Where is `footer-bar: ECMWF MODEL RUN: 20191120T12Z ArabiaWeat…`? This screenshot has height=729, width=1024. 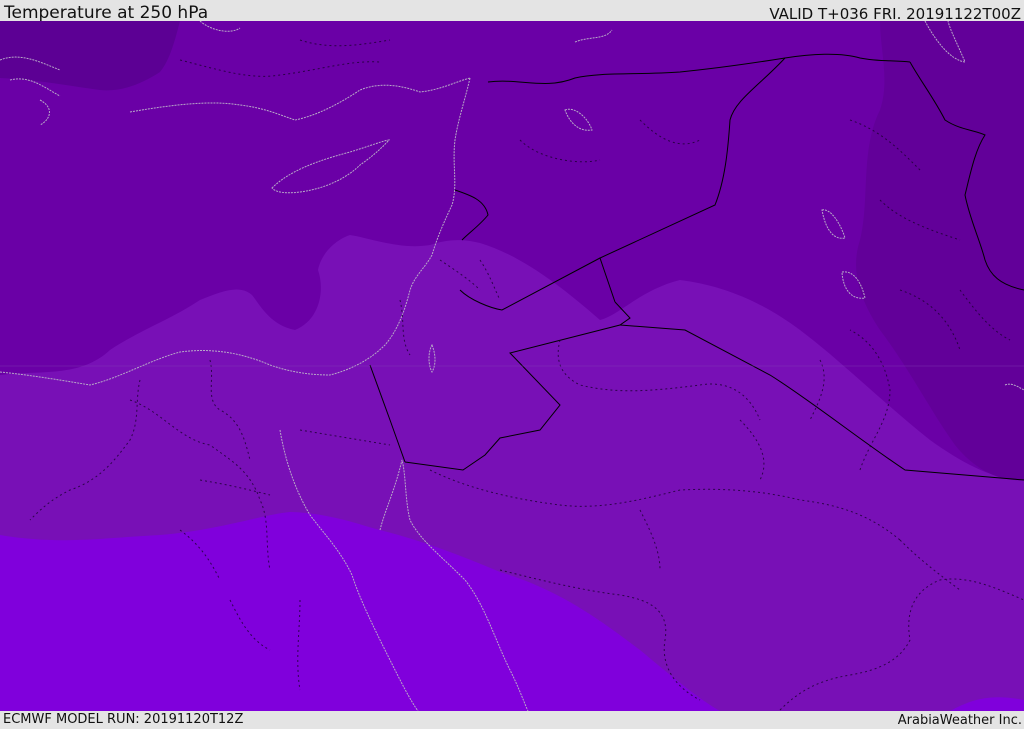 footer-bar: ECMWF MODEL RUN: 20191120T12Z ArabiaWeat… is located at coordinates (512, 720).